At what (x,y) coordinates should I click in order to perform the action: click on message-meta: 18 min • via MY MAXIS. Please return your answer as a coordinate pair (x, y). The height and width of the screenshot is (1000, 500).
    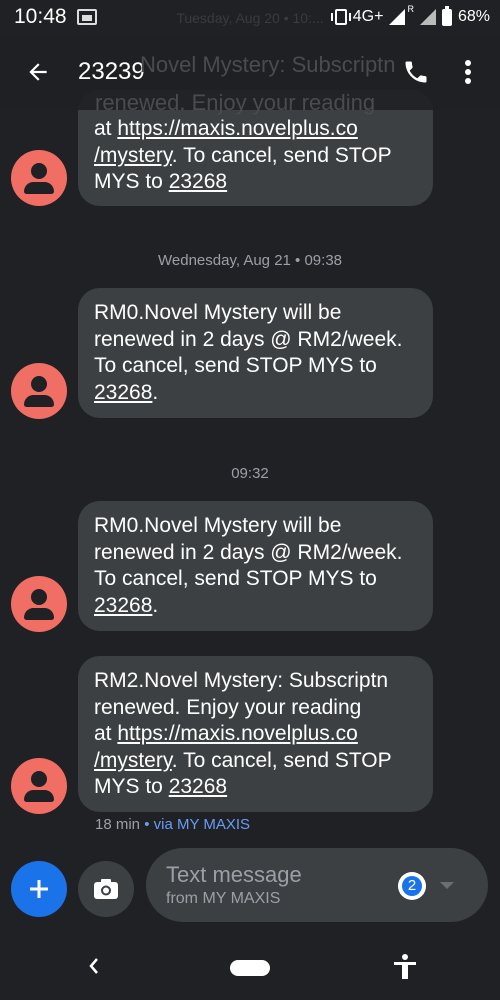
    Looking at the image, I should click on (172, 824).